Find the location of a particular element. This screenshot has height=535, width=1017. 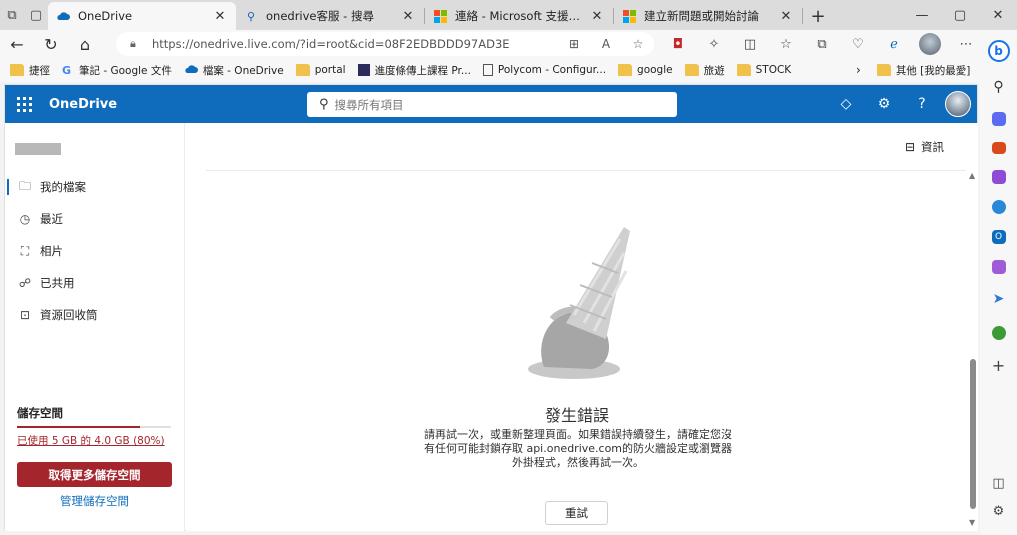

bookmark-item: 檔案 - OneDrive is located at coordinates (234, 70).